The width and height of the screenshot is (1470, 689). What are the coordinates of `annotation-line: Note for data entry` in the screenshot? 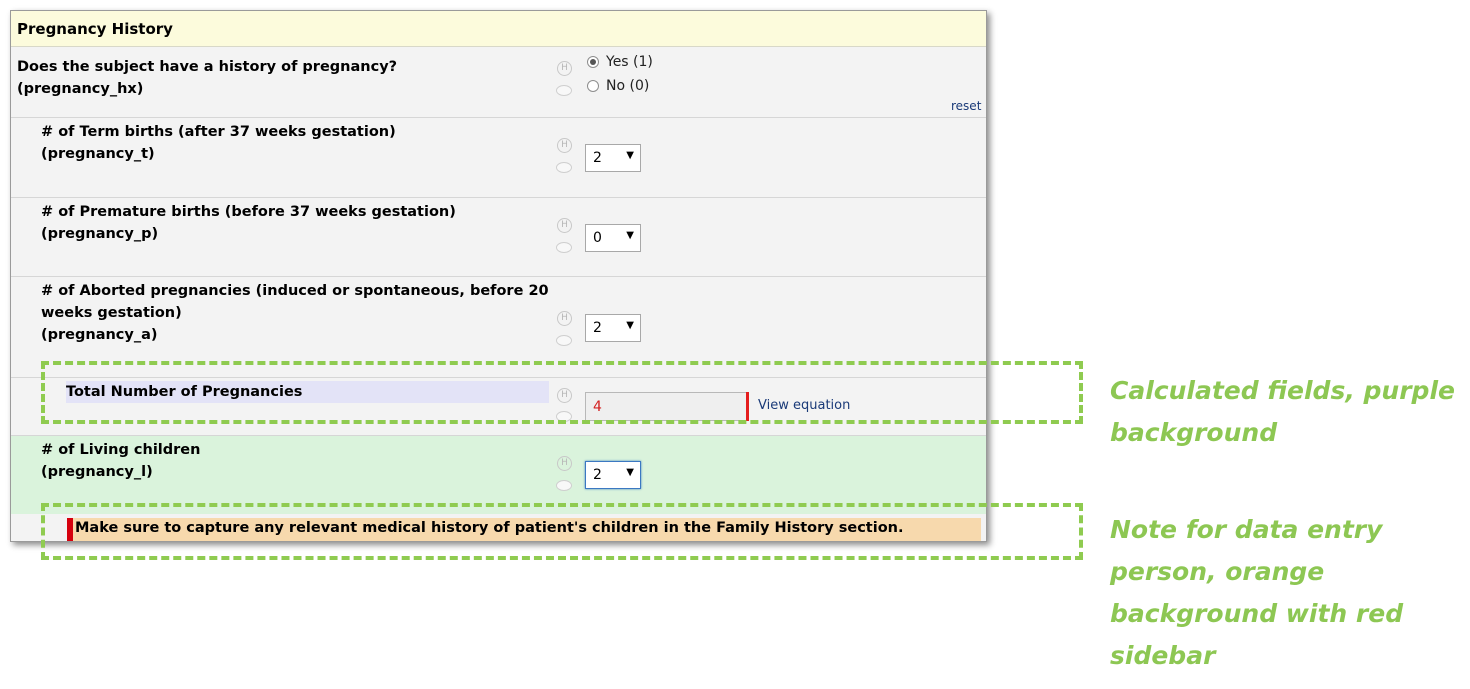 It's located at (1246, 529).